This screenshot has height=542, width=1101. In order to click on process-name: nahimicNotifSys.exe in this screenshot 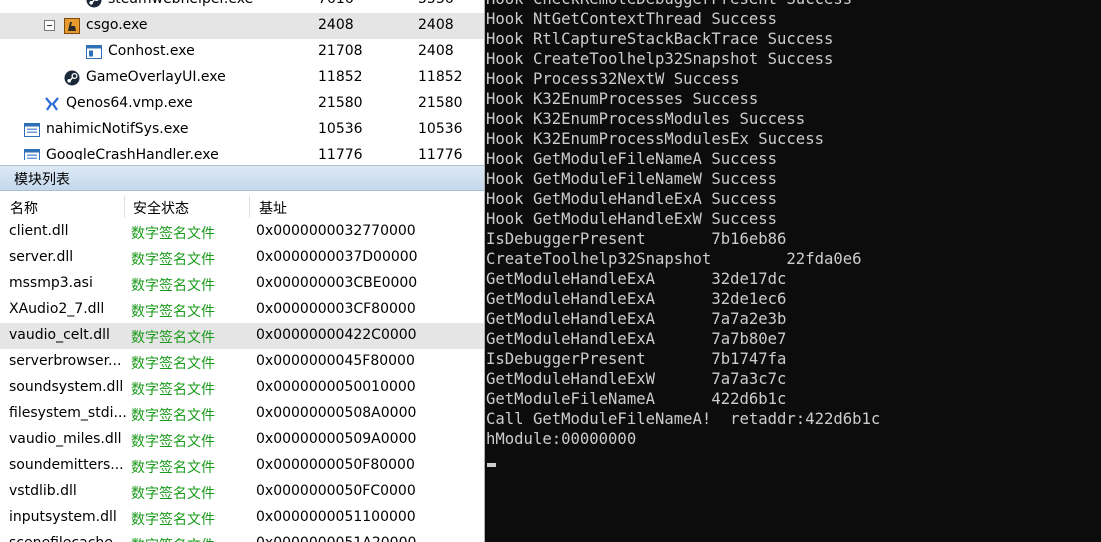, I will do `click(117, 129)`.